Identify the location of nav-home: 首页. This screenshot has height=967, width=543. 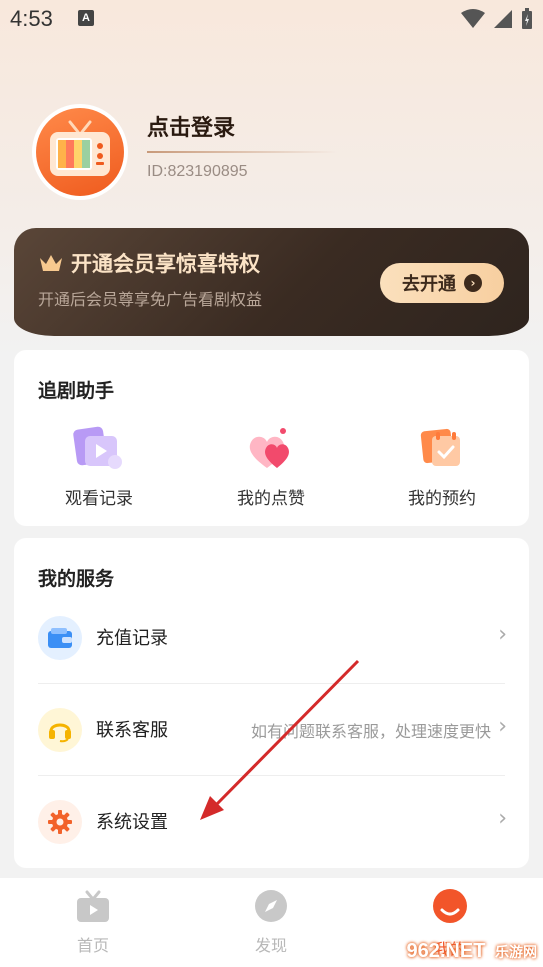
(93, 922).